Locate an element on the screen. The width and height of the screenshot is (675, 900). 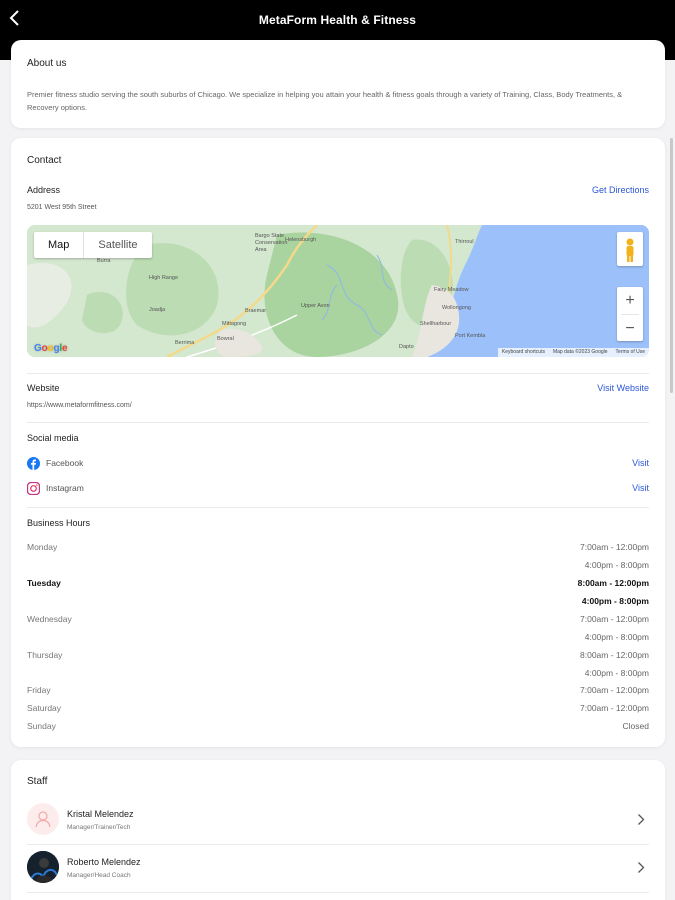
map-data-text: Map data ©2023 Google is located at coordinates (580, 352).